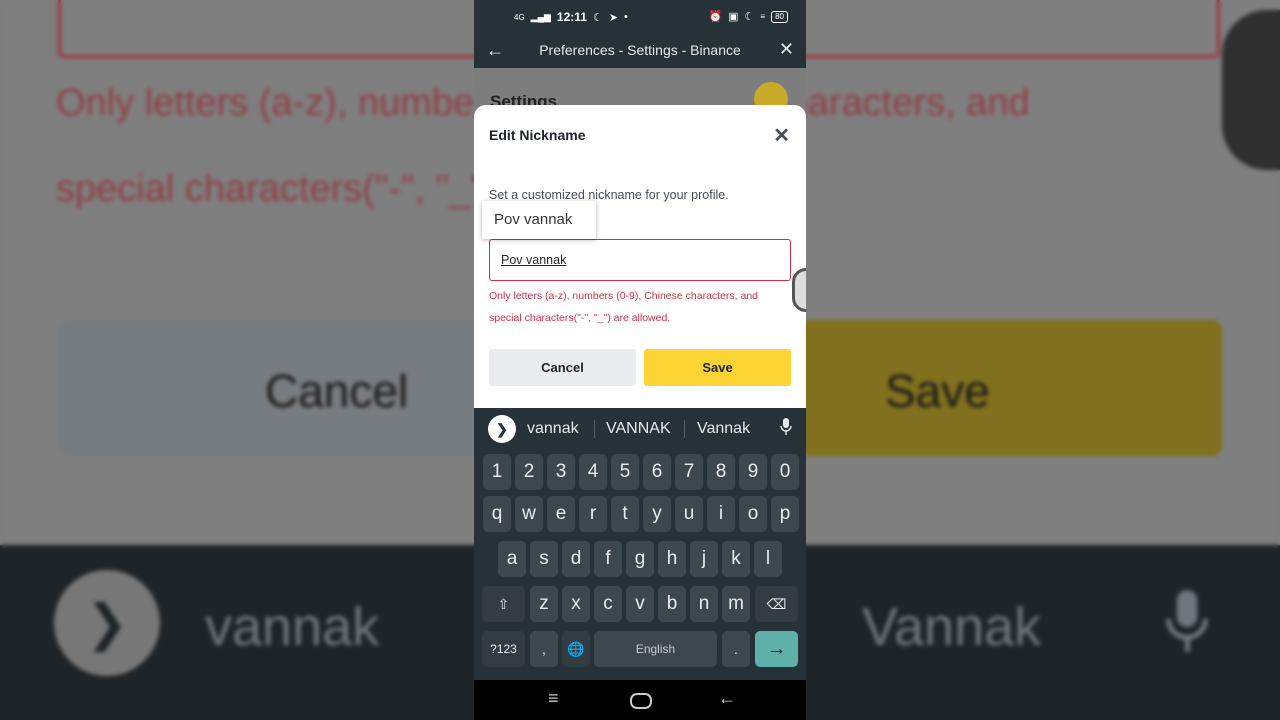  Describe the element at coordinates (561, 472) in the screenshot. I see `number-key: 3` at that location.